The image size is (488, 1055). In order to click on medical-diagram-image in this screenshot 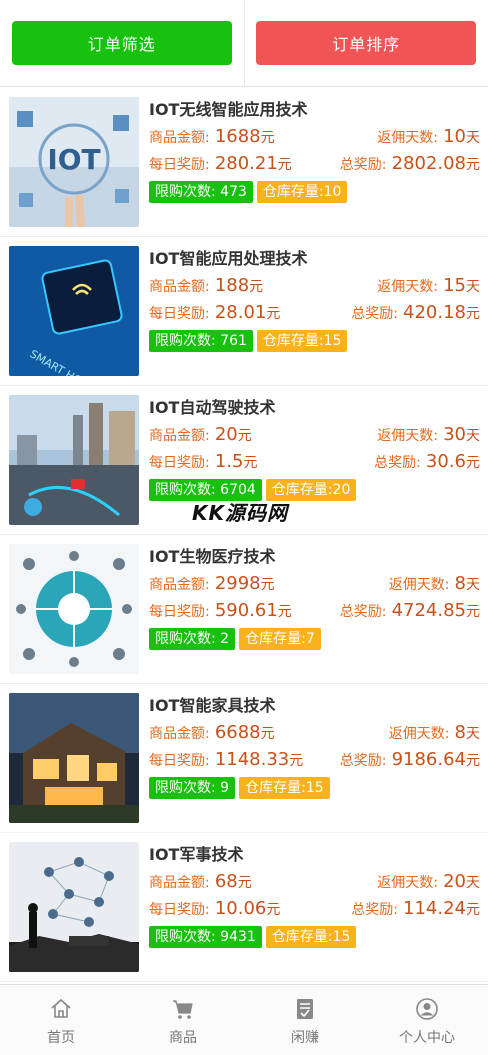, I will do `click(74, 609)`.